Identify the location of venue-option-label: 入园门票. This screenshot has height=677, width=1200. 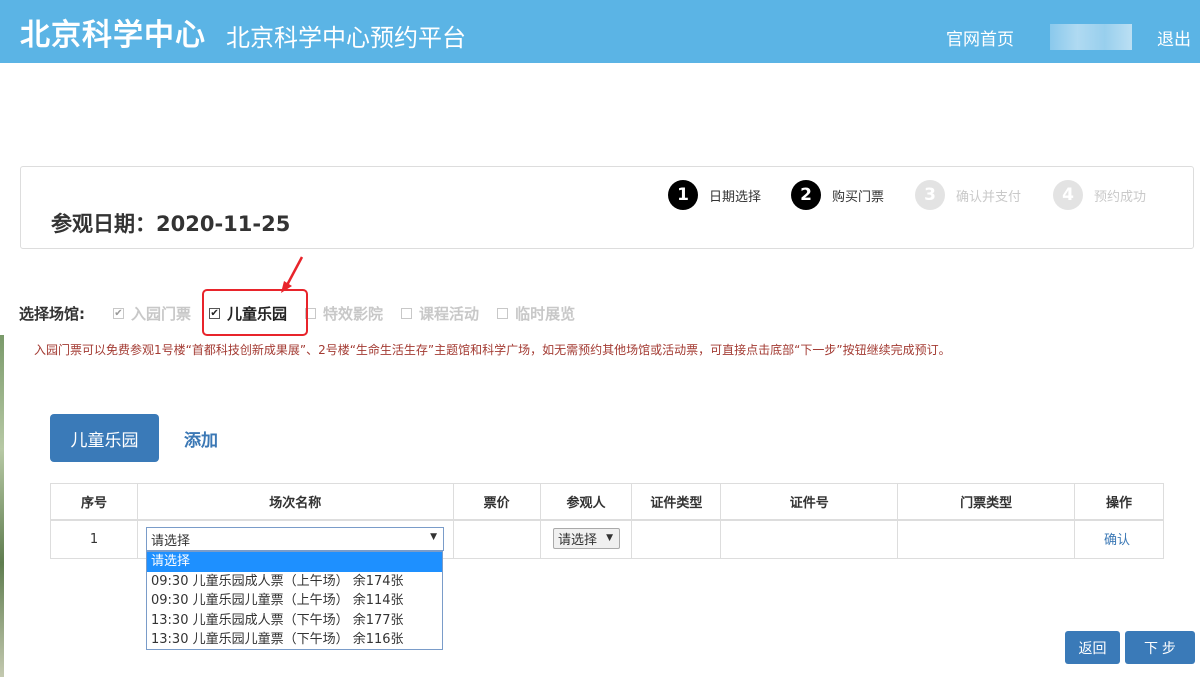
(161, 313).